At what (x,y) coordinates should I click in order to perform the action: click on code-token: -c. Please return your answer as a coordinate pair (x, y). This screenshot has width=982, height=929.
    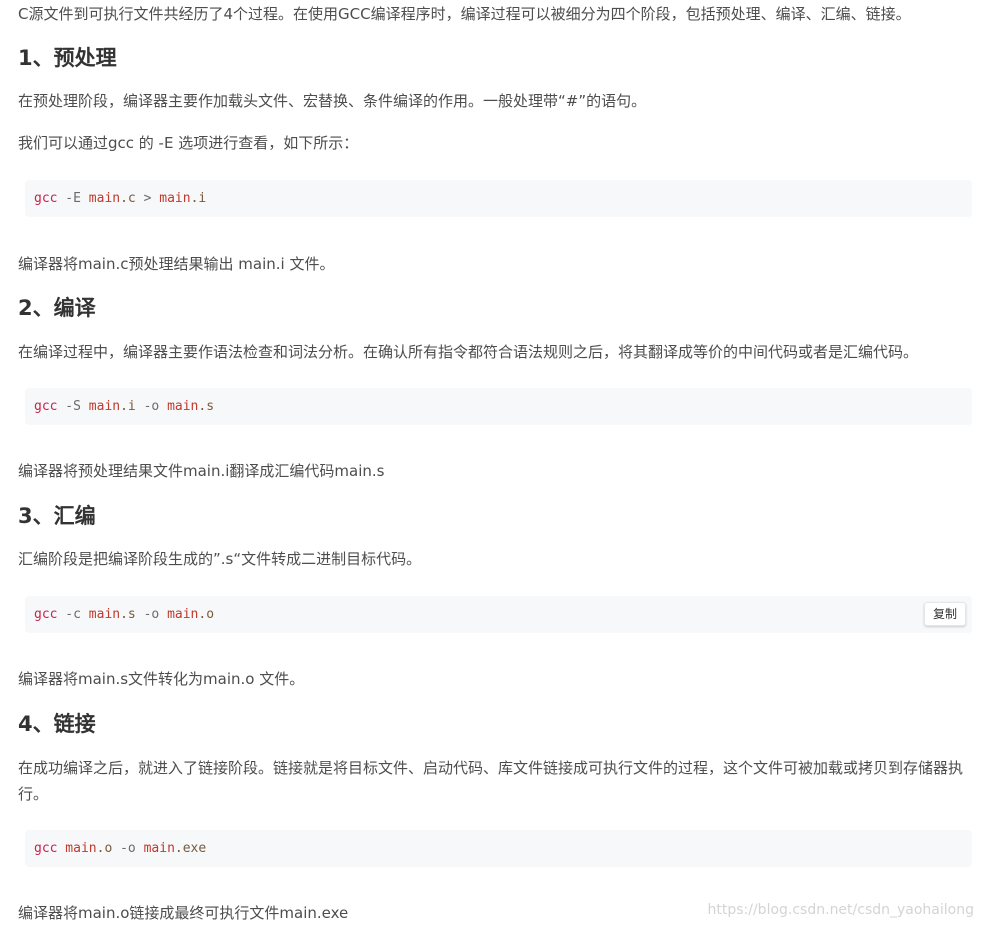
    Looking at the image, I should click on (73, 614).